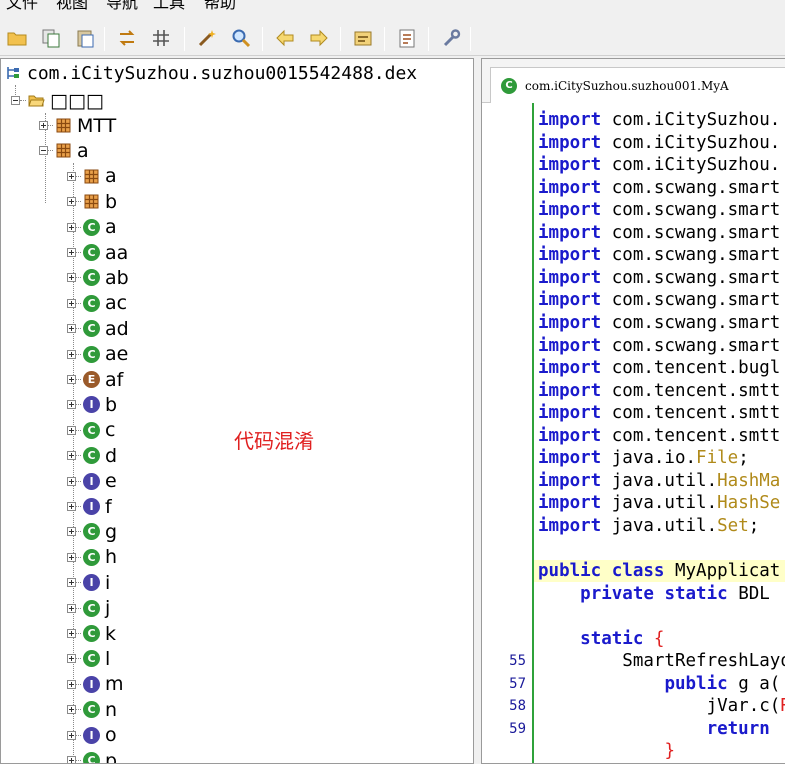  I want to click on code-line: return, so click(654, 729).